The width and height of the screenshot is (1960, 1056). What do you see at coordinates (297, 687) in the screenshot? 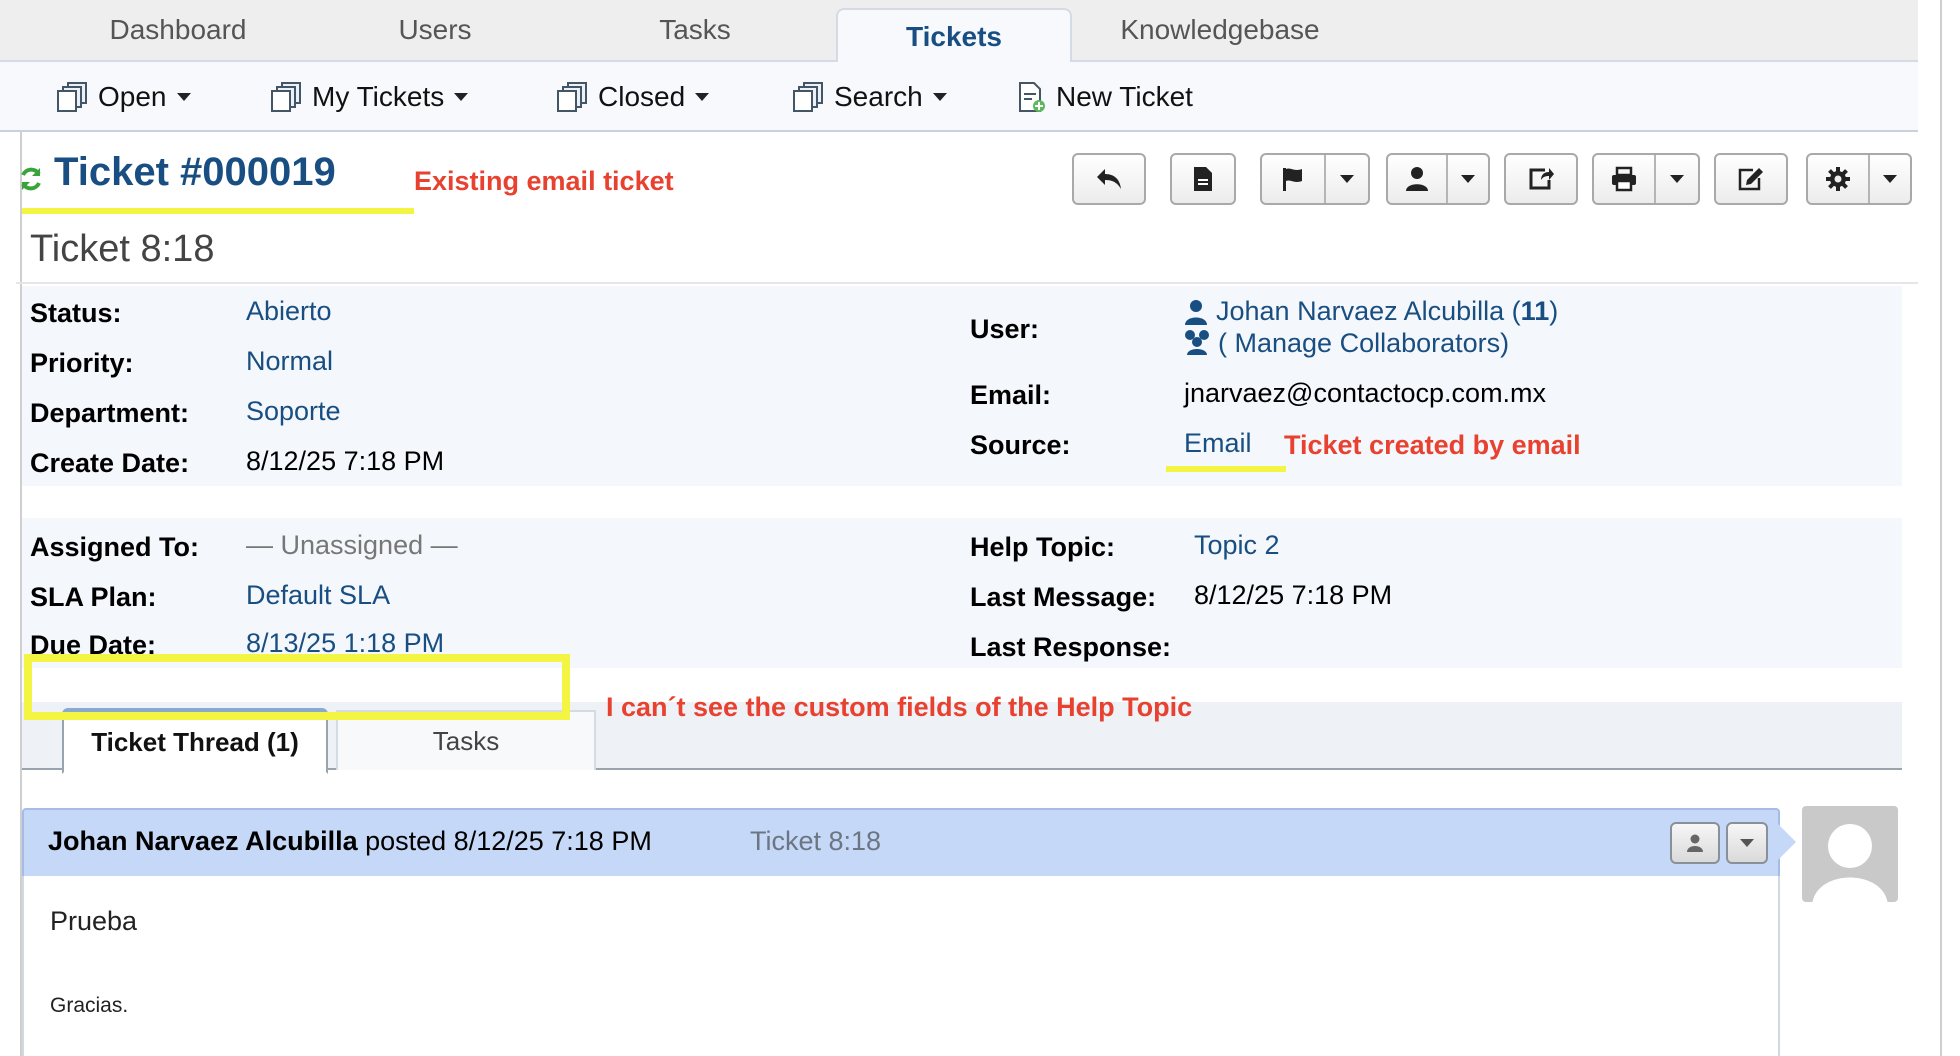
I see `highlight-box` at bounding box center [297, 687].